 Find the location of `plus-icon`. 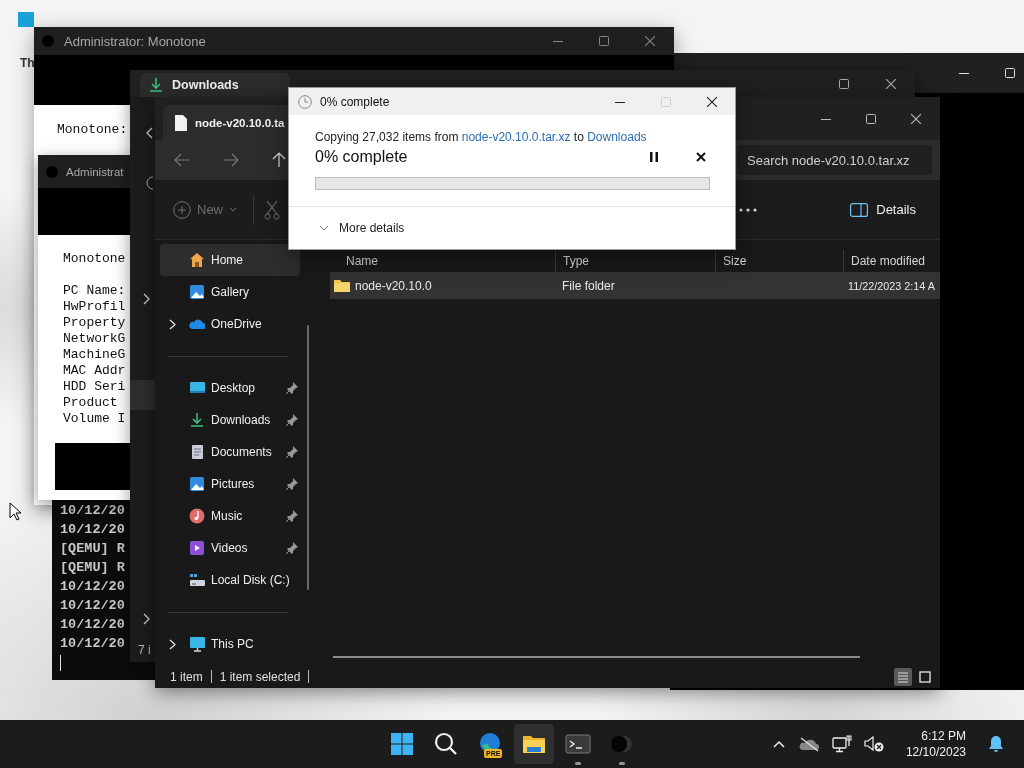

plus-icon is located at coordinates (182, 209).